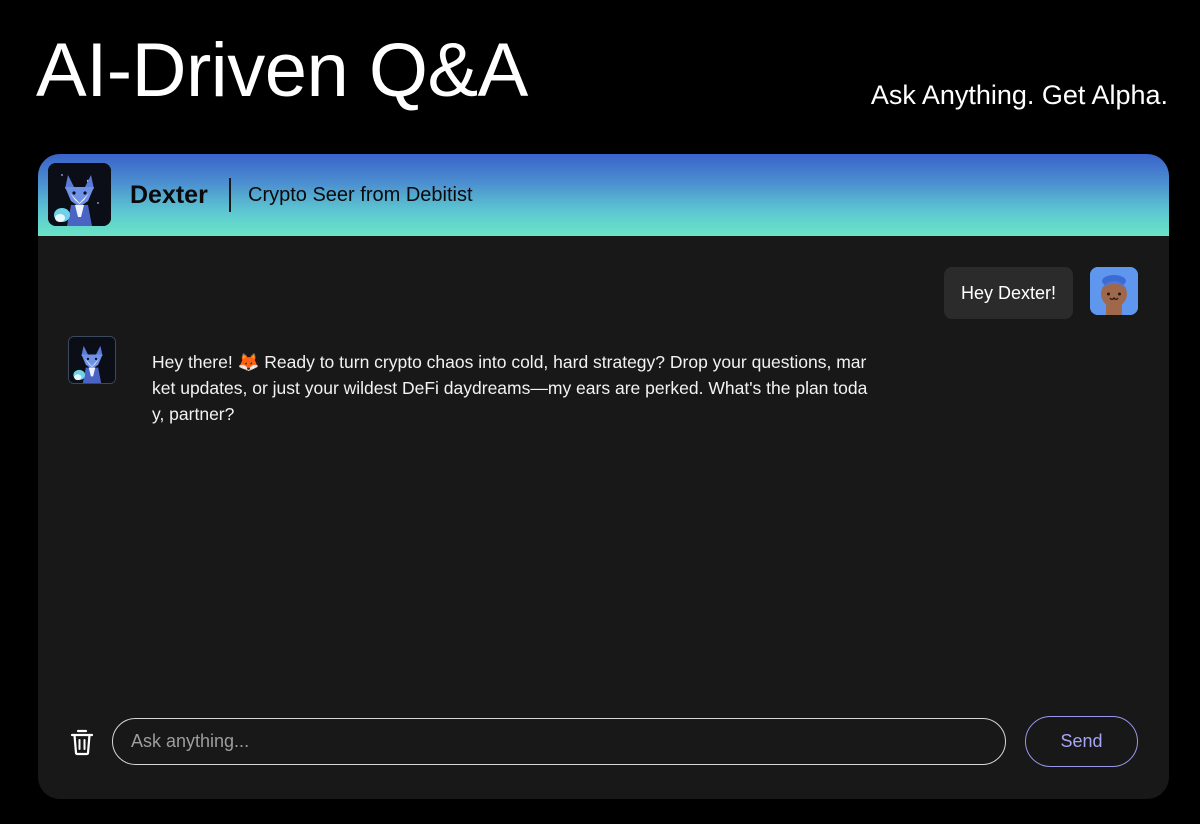 The height and width of the screenshot is (824, 1200). What do you see at coordinates (1081, 741) in the screenshot?
I see `send-button: Send` at bounding box center [1081, 741].